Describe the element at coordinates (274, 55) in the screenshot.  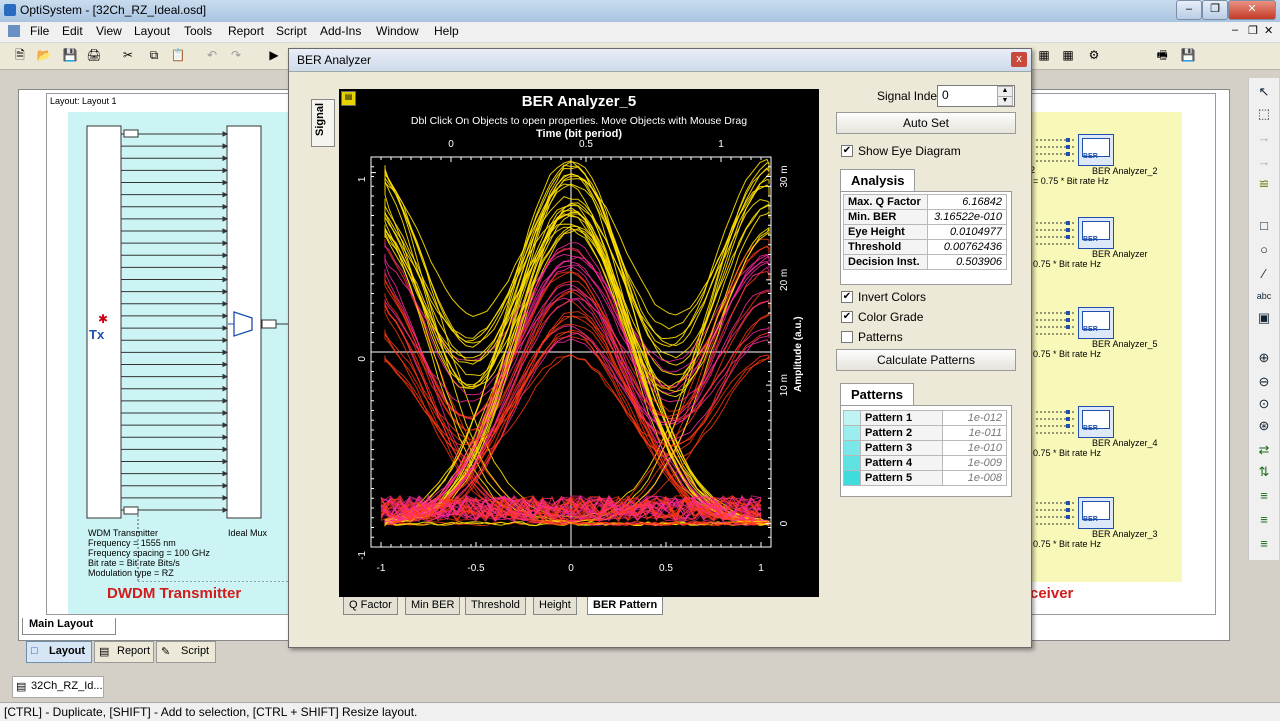
I see `run-icon: ▶` at that location.